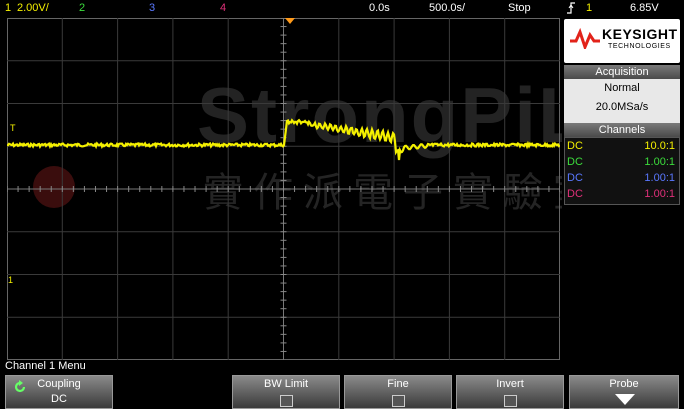  What do you see at coordinates (622, 130) in the screenshot?
I see `channels-header: Channels` at bounding box center [622, 130].